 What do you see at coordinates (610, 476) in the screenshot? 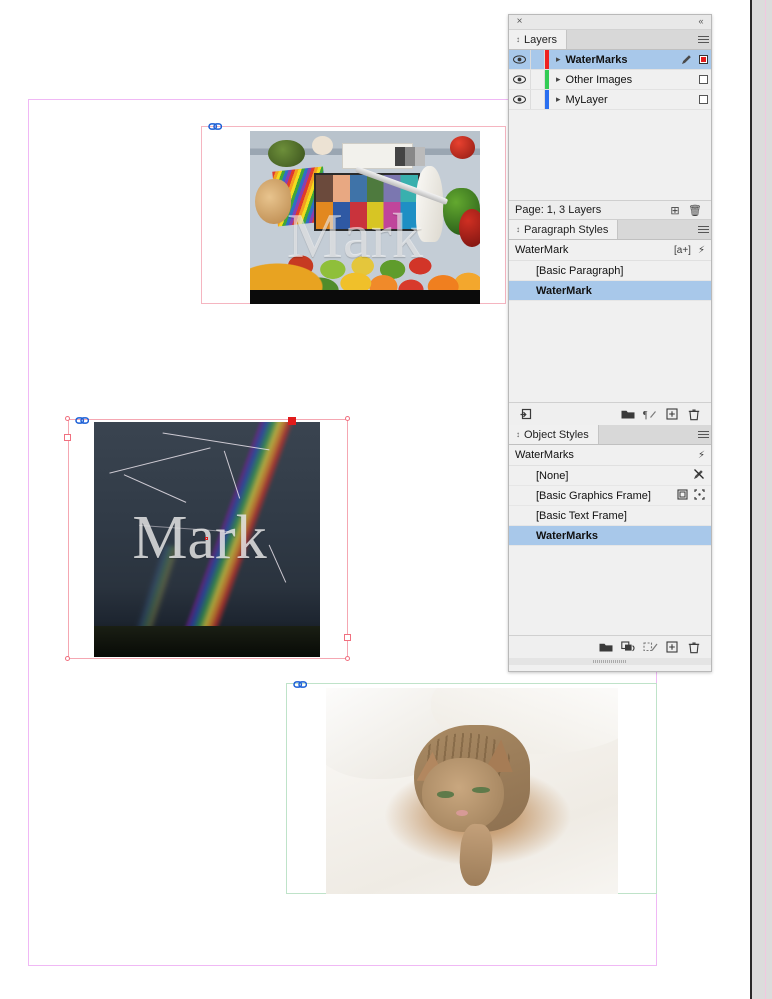
I see `object-style-none: [None]` at bounding box center [610, 476].